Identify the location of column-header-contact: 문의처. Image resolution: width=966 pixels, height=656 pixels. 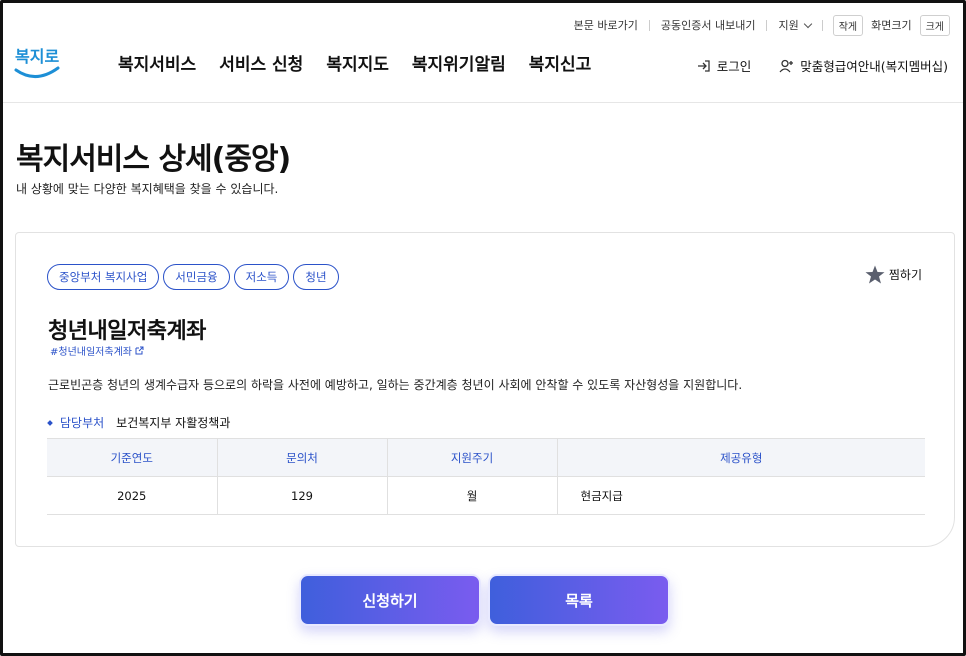
(302, 457).